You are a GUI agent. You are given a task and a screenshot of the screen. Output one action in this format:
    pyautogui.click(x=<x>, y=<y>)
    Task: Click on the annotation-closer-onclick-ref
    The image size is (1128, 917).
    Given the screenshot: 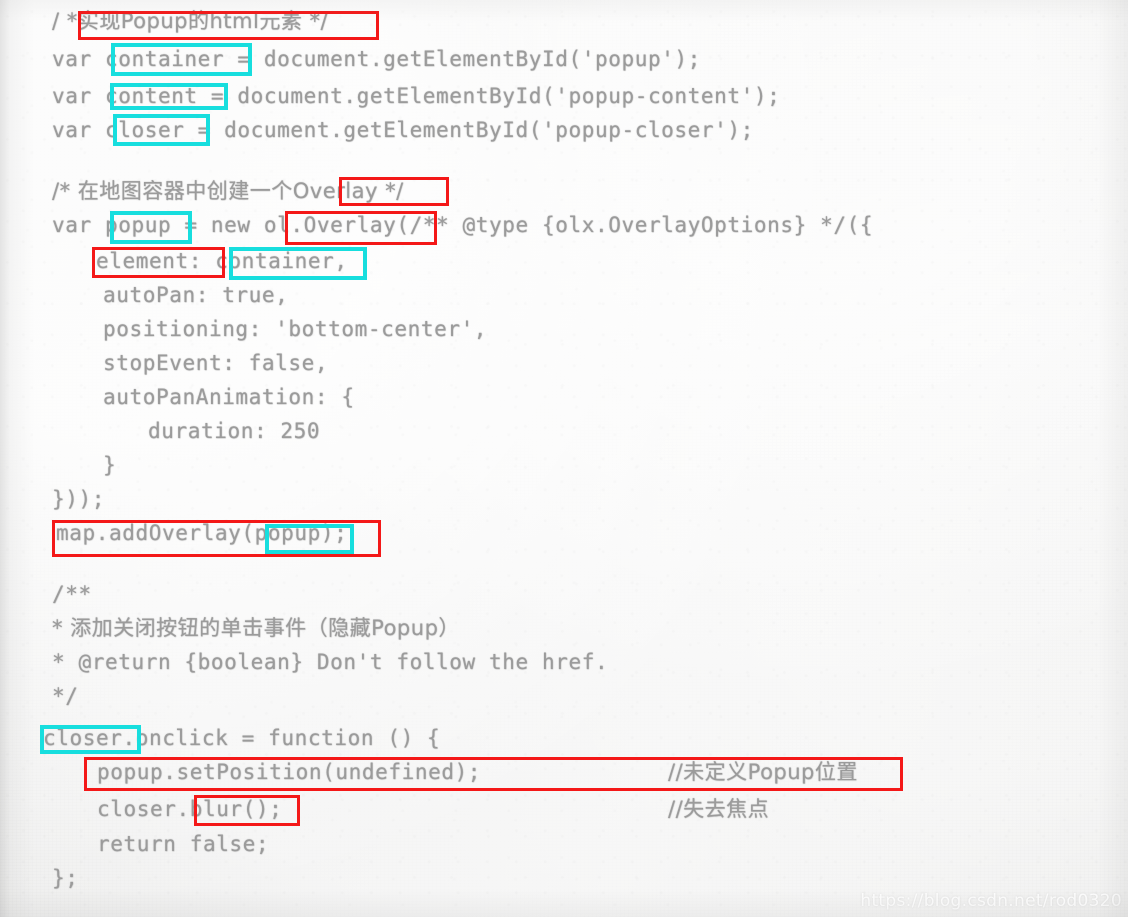 What is the action you would take?
    pyautogui.click(x=90, y=739)
    